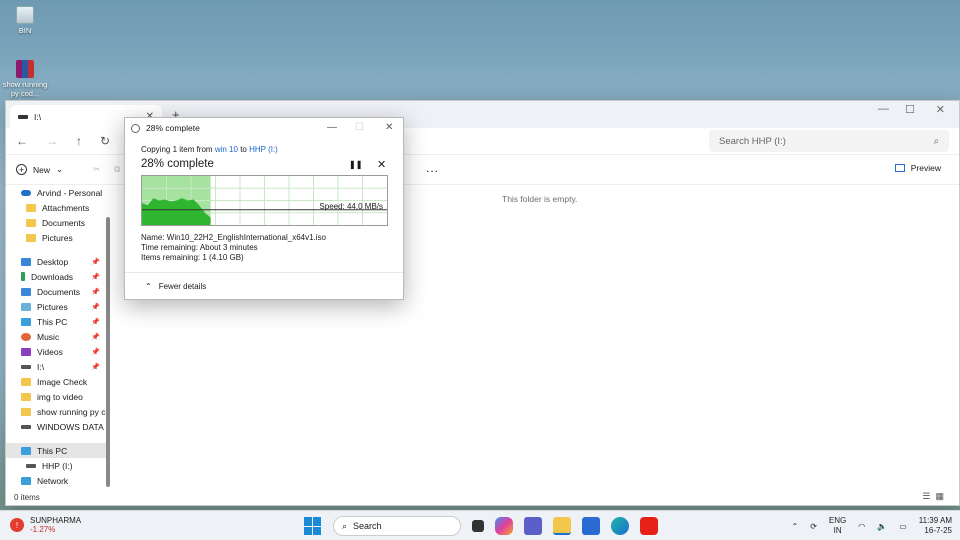 The width and height of the screenshot is (960, 540). What do you see at coordinates (26, 336) in the screenshot?
I see `music-icon` at bounding box center [26, 336].